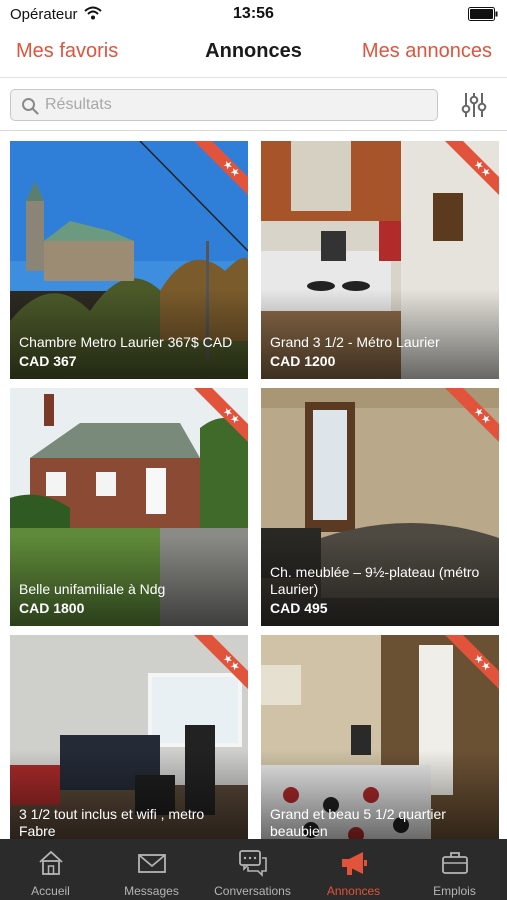 This screenshot has height=900, width=507. Describe the element at coordinates (253, 54) in the screenshot. I see `navigation-bar: Mes favoris Annonces Mes annonces` at that location.